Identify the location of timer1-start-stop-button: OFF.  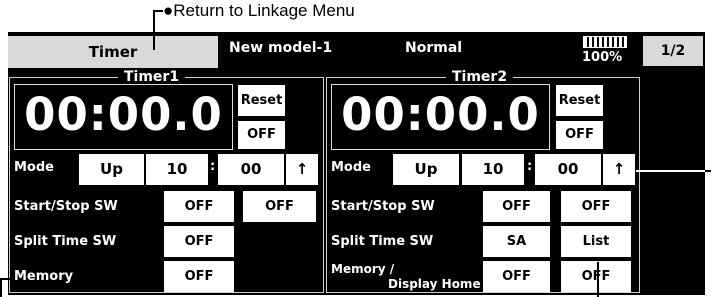
(199, 206).